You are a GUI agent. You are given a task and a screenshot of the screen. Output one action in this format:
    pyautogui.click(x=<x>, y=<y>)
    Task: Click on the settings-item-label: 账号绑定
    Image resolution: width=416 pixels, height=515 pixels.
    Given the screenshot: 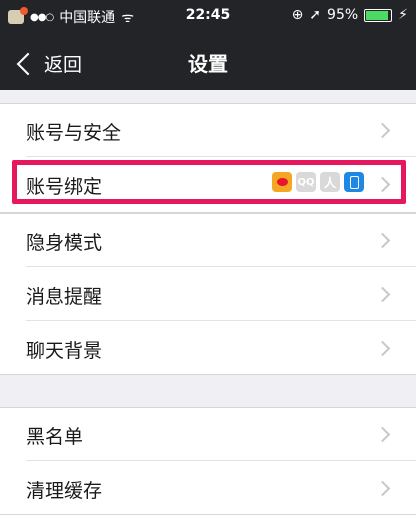 What is the action you would take?
    pyautogui.click(x=64, y=187)
    